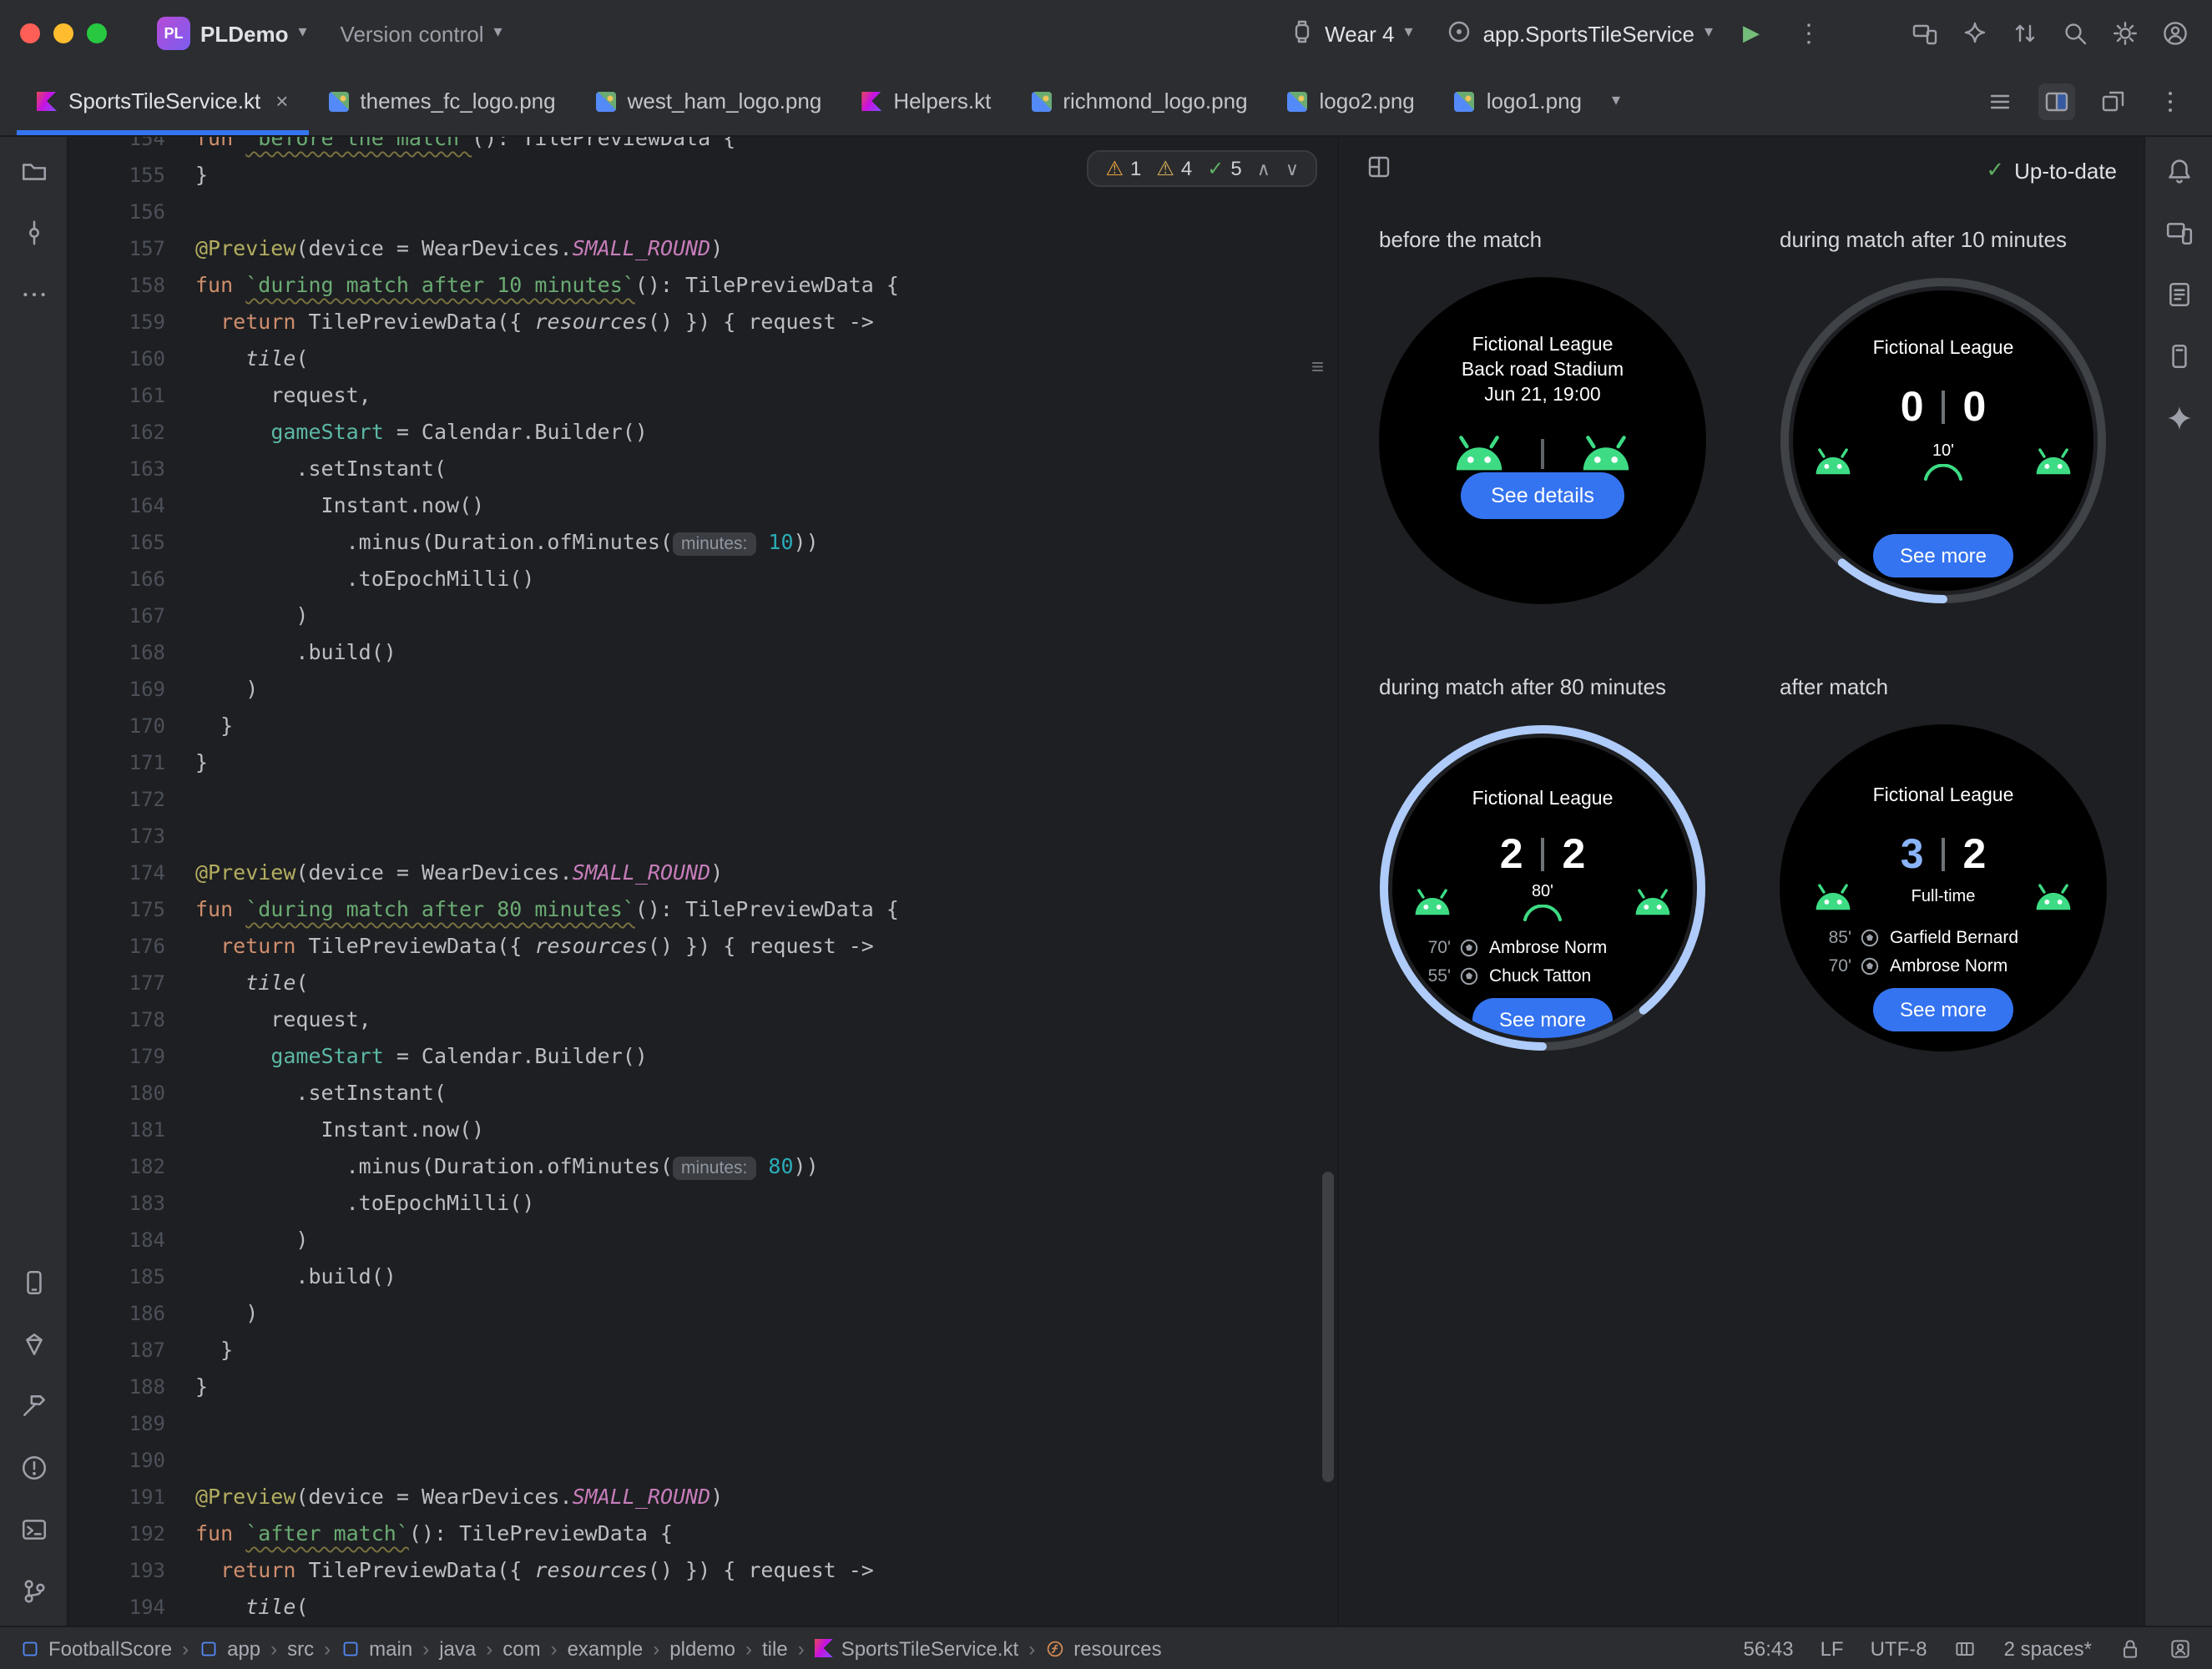 This screenshot has width=2212, height=1669. What do you see at coordinates (281, 101) in the screenshot?
I see `tab-close-icon: ×` at bounding box center [281, 101].